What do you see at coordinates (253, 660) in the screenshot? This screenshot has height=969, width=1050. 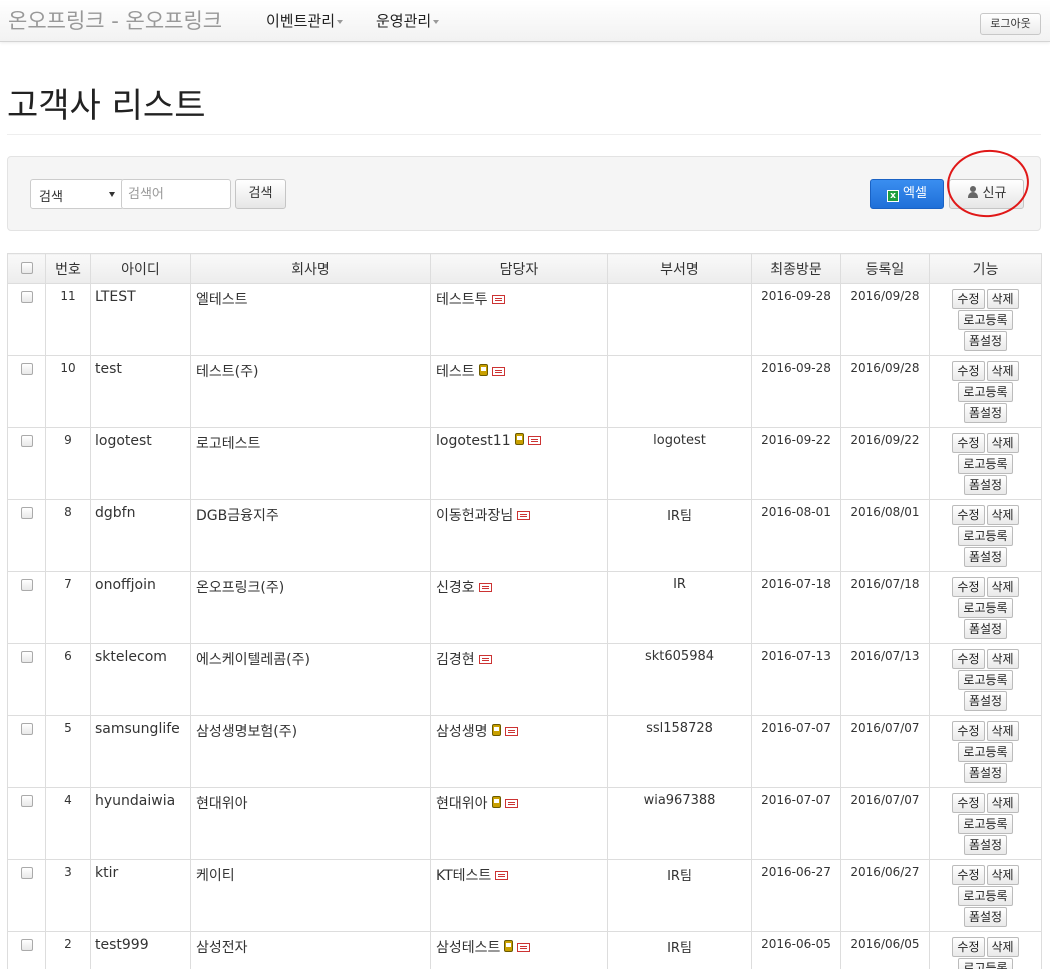 I see `company-link: 에스케이텔레콤(주)` at bounding box center [253, 660].